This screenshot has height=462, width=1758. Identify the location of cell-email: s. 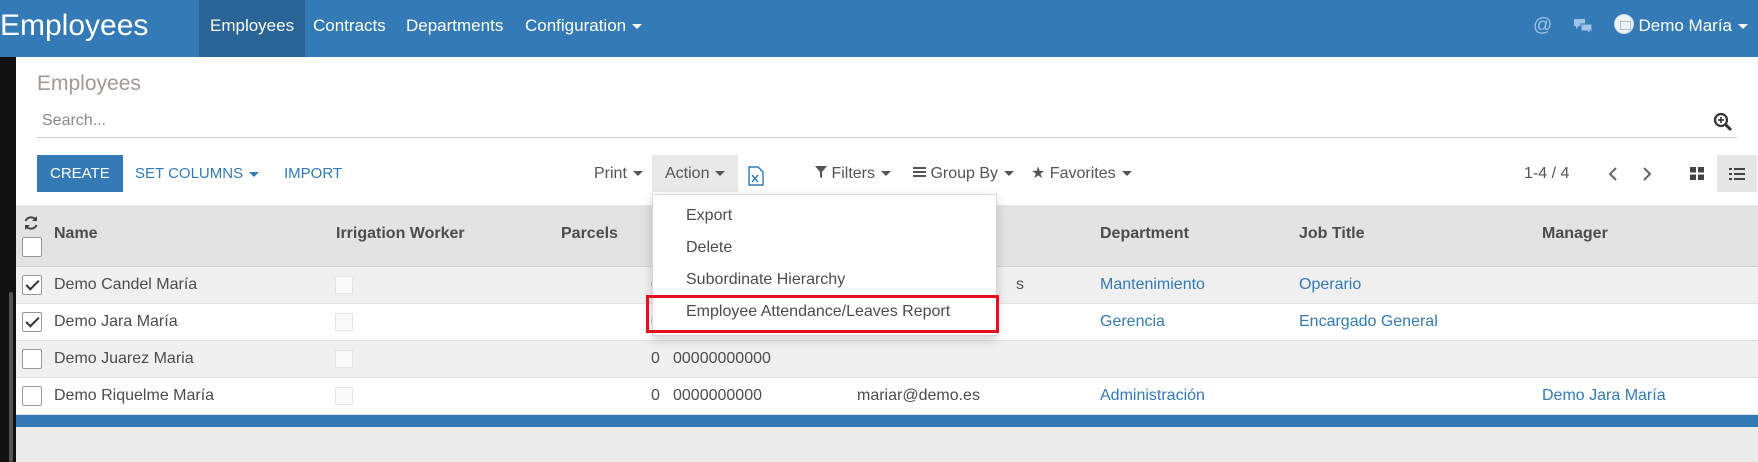
(1020, 284).